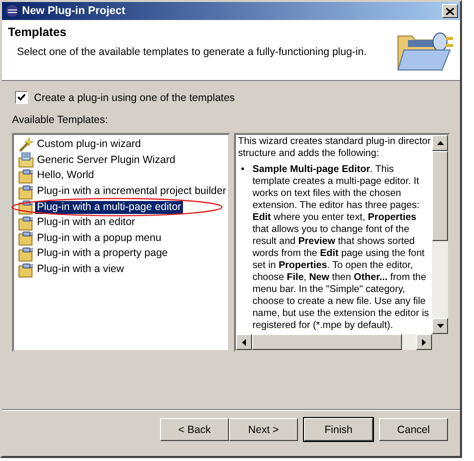 This screenshot has width=474, height=461. What do you see at coordinates (65, 175) in the screenshot?
I see `template-item: Hello, World` at bounding box center [65, 175].